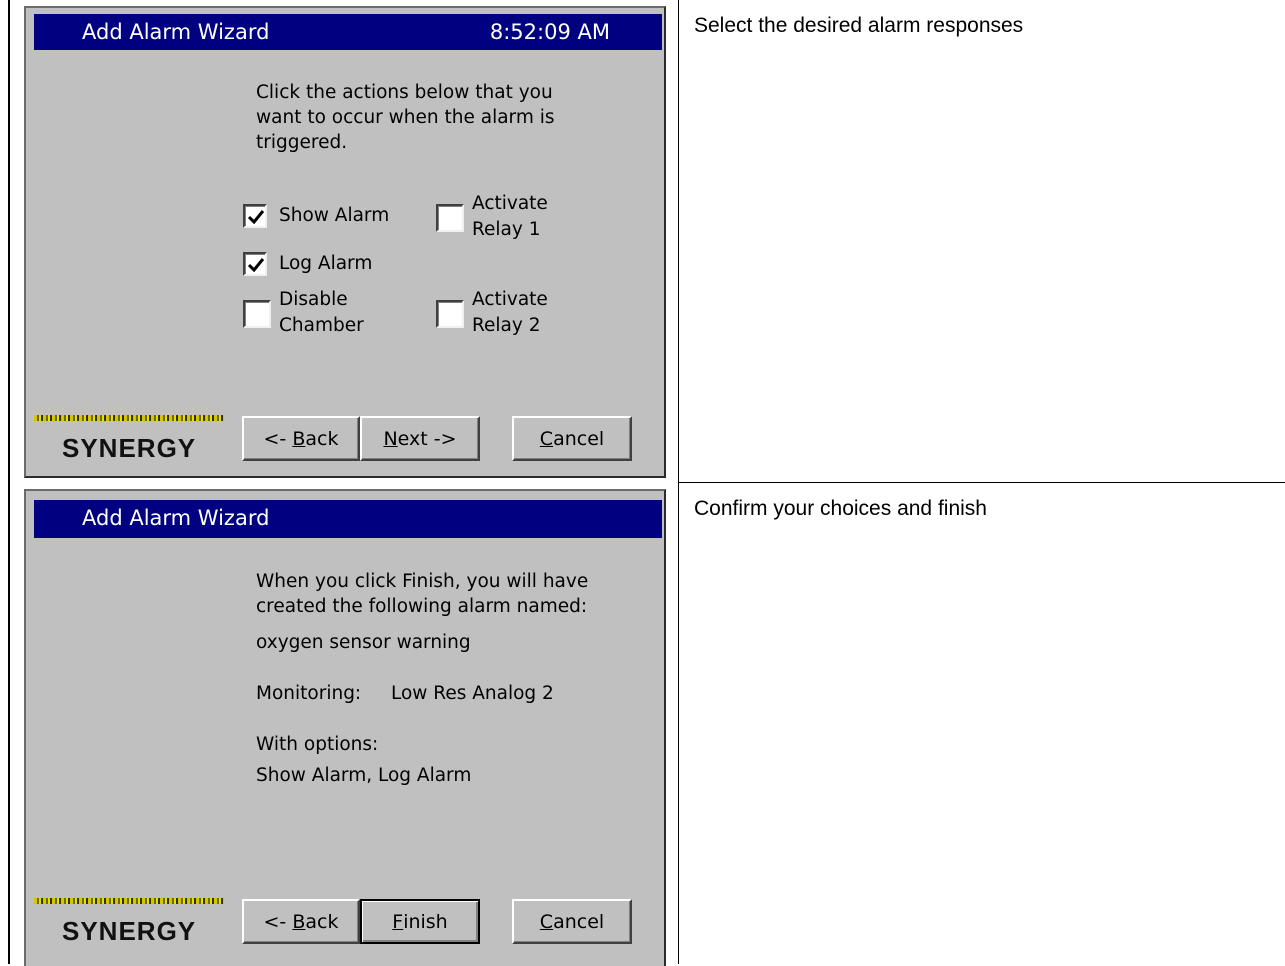 Image resolution: width=1285 pixels, height=966 pixels. What do you see at coordinates (364, 775) in the screenshot?
I see `options-value: Show Alarm, Log Alarm` at bounding box center [364, 775].